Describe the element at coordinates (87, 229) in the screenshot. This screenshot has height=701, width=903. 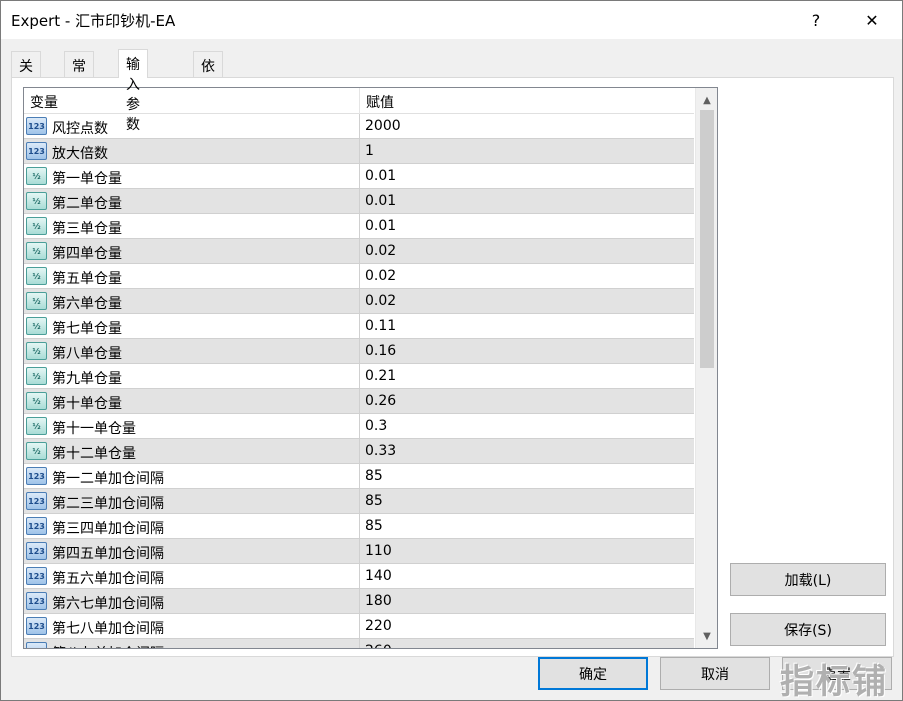
I see `parameter-name: 第三单仓量` at that location.